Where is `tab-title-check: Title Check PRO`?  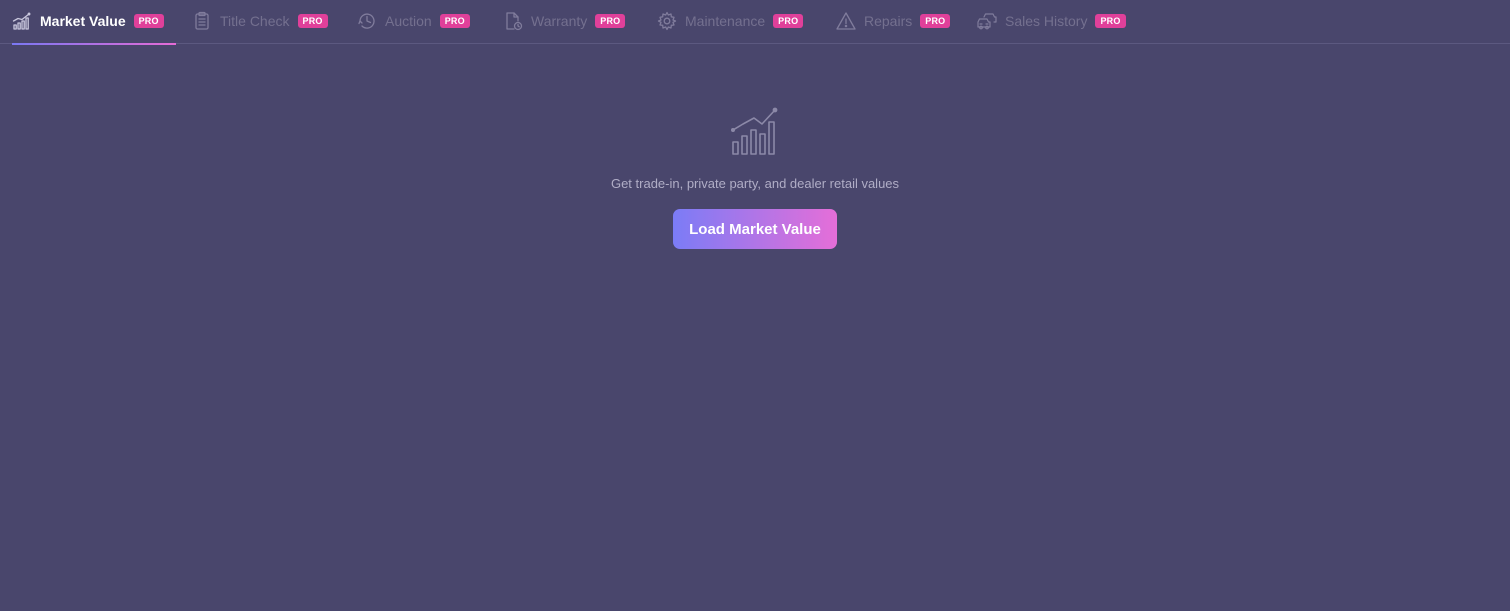
tab-title-check: Title Check PRO is located at coordinates (260, 22).